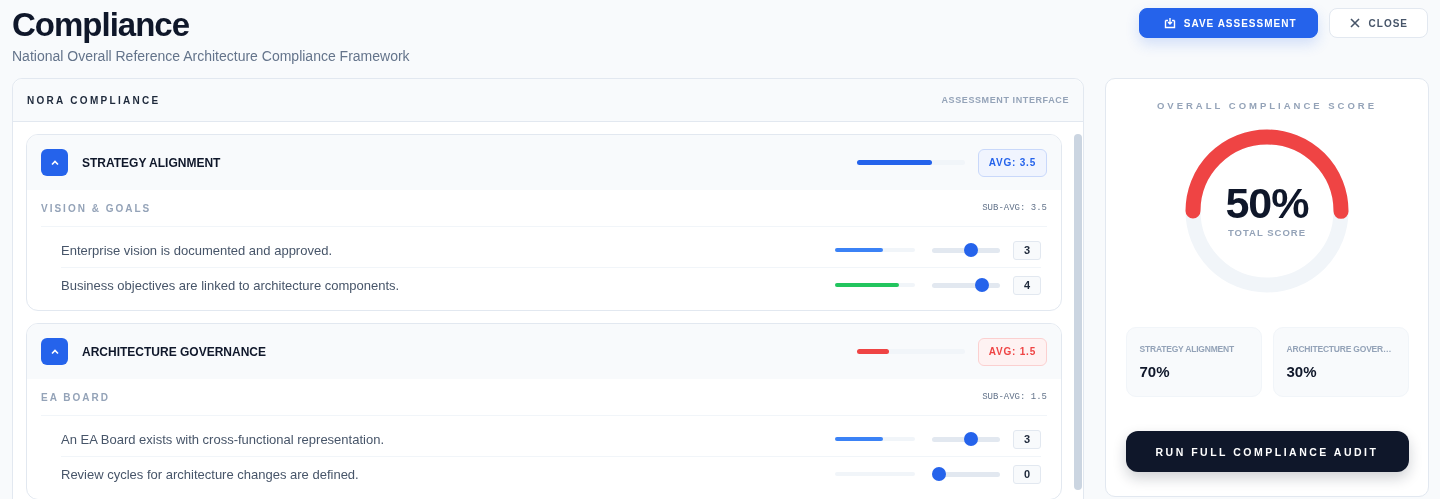  Describe the element at coordinates (1012, 162) in the screenshot. I see `average-badge: AVG: 3.5` at that location.